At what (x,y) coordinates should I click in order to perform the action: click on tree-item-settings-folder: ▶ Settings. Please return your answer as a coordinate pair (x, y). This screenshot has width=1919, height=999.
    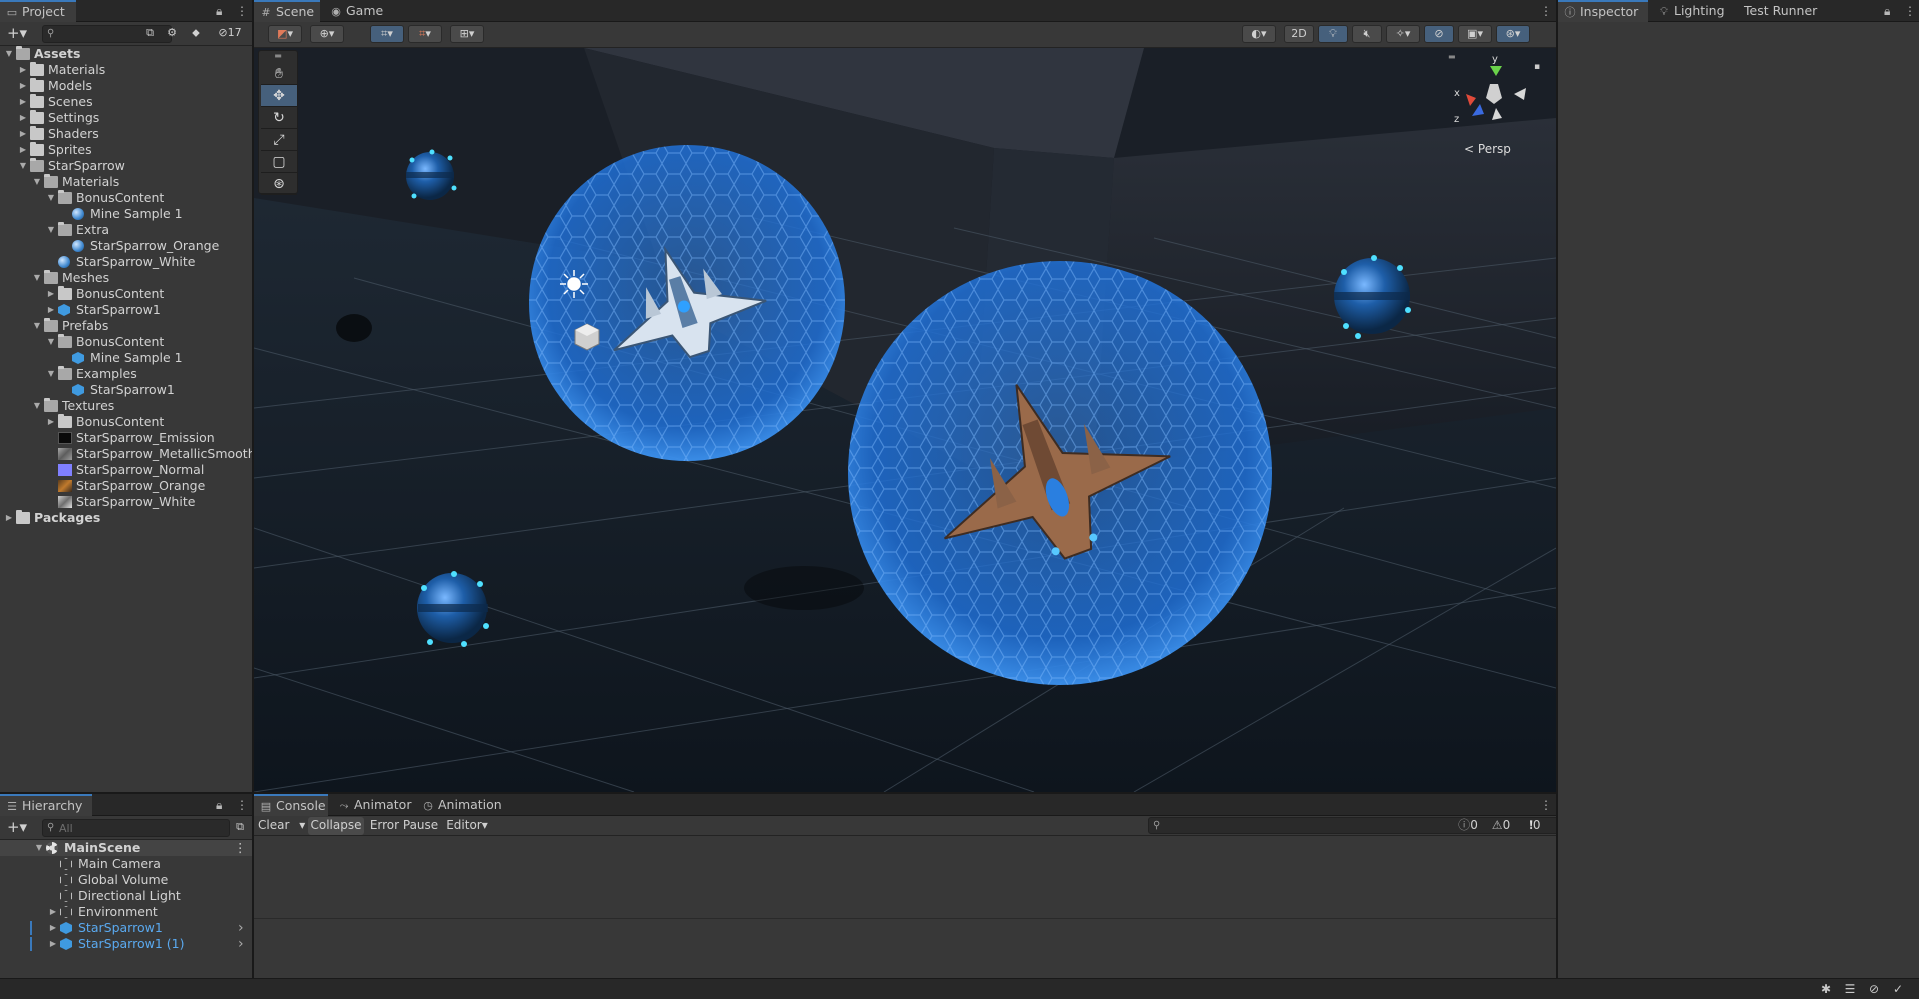
    Looking at the image, I should click on (126, 118).